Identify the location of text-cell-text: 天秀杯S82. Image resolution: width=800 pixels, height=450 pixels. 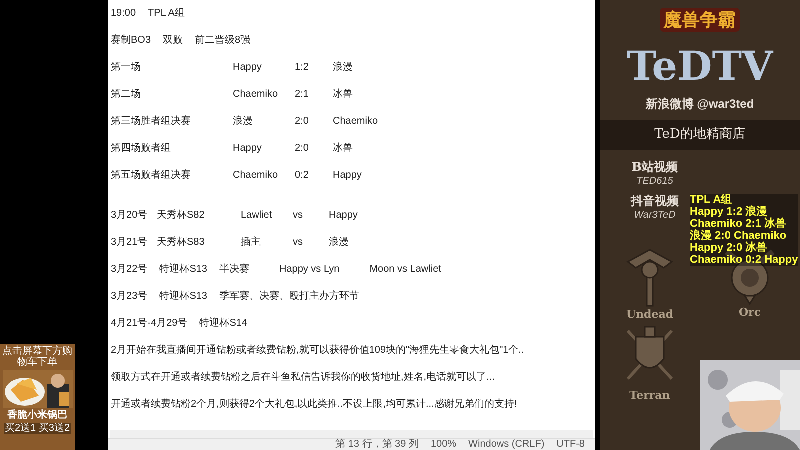
(181, 216).